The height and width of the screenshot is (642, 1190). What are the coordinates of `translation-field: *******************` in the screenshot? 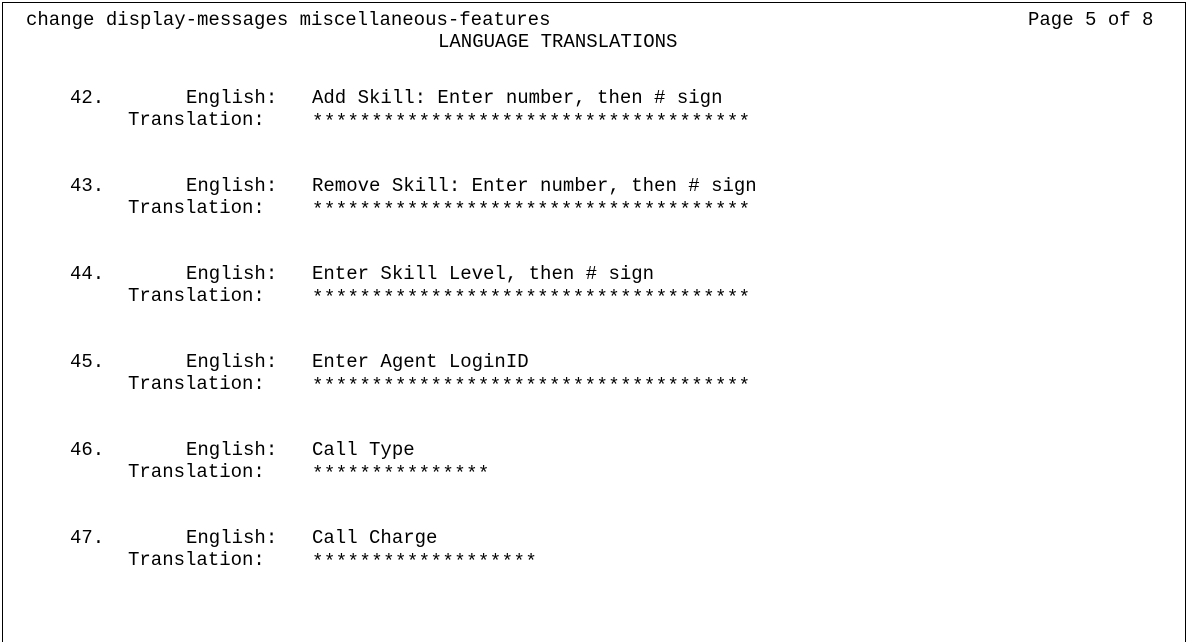 It's located at (424, 562).